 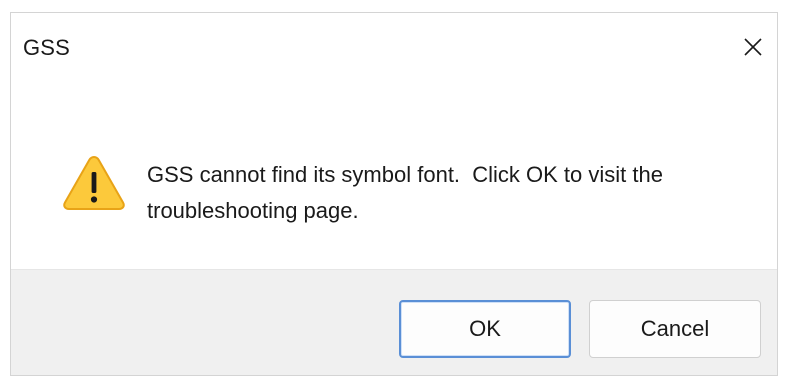 What do you see at coordinates (47, 47) in the screenshot?
I see `window-title: GSS` at bounding box center [47, 47].